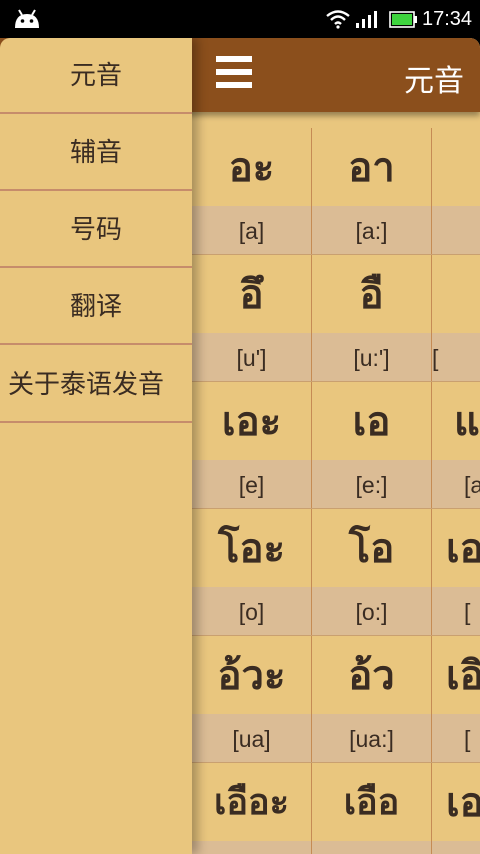 The height and width of the screenshot is (854, 480). What do you see at coordinates (252, 738) in the screenshot?
I see `vowel-phonetic: [ua]` at bounding box center [252, 738].